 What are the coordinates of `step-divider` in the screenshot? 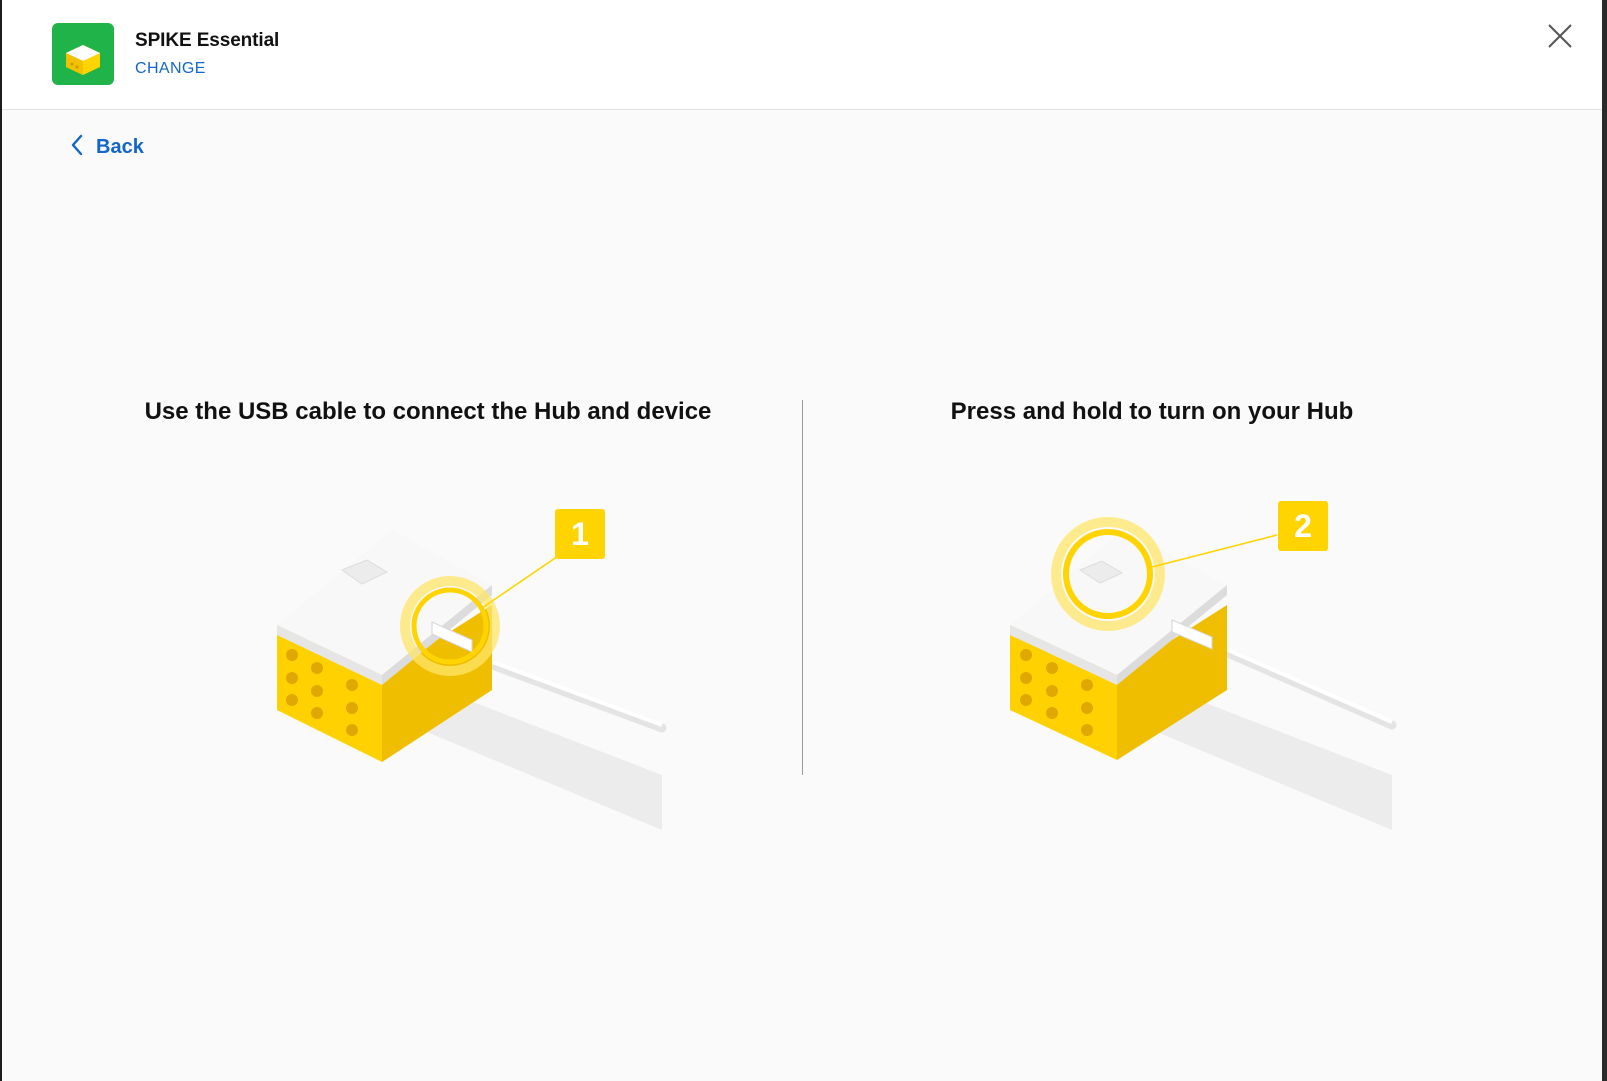 It's located at (802, 587).